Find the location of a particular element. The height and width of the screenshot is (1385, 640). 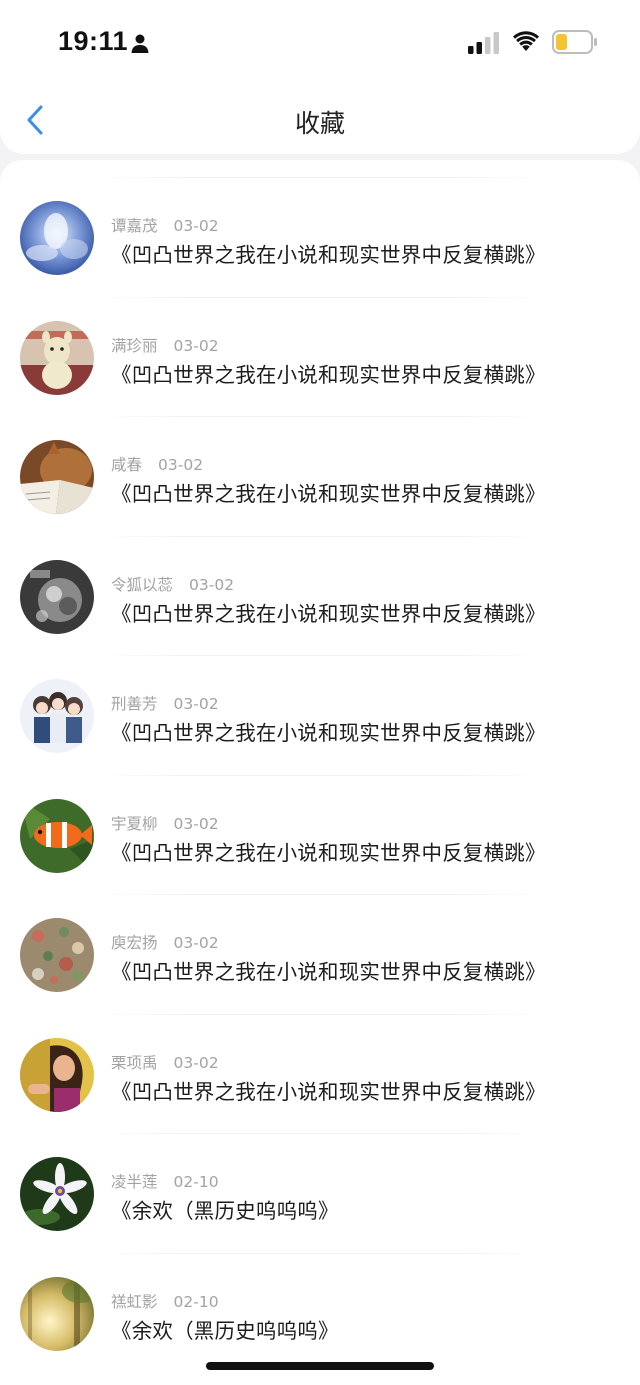

author-name: 庾宏扬 is located at coordinates (134, 943).